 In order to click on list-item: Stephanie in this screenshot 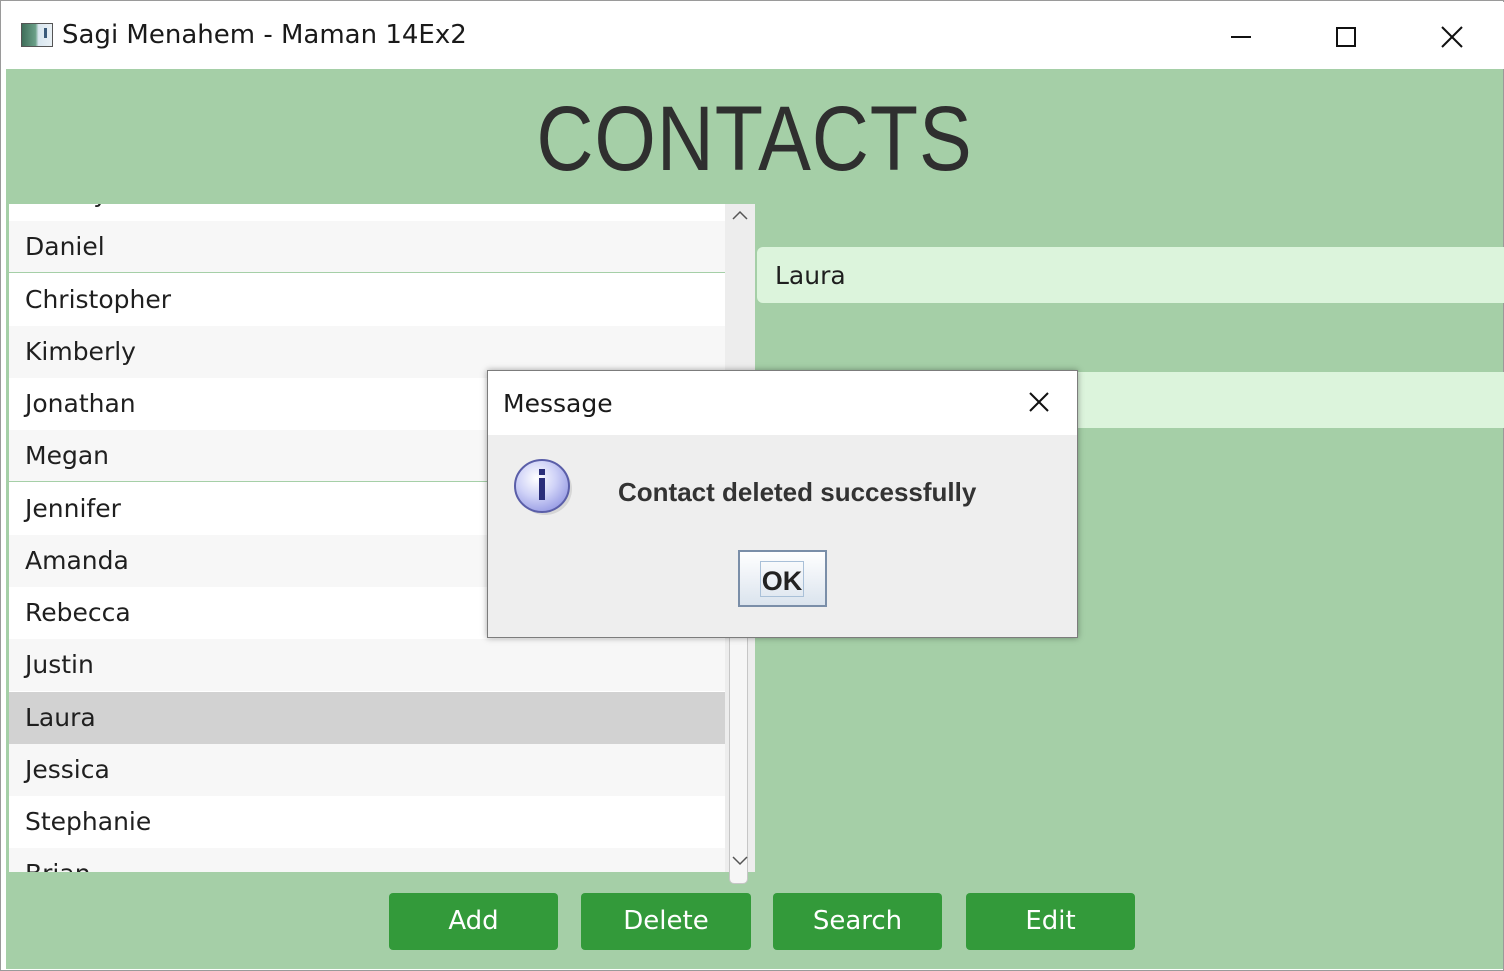, I will do `click(367, 822)`.